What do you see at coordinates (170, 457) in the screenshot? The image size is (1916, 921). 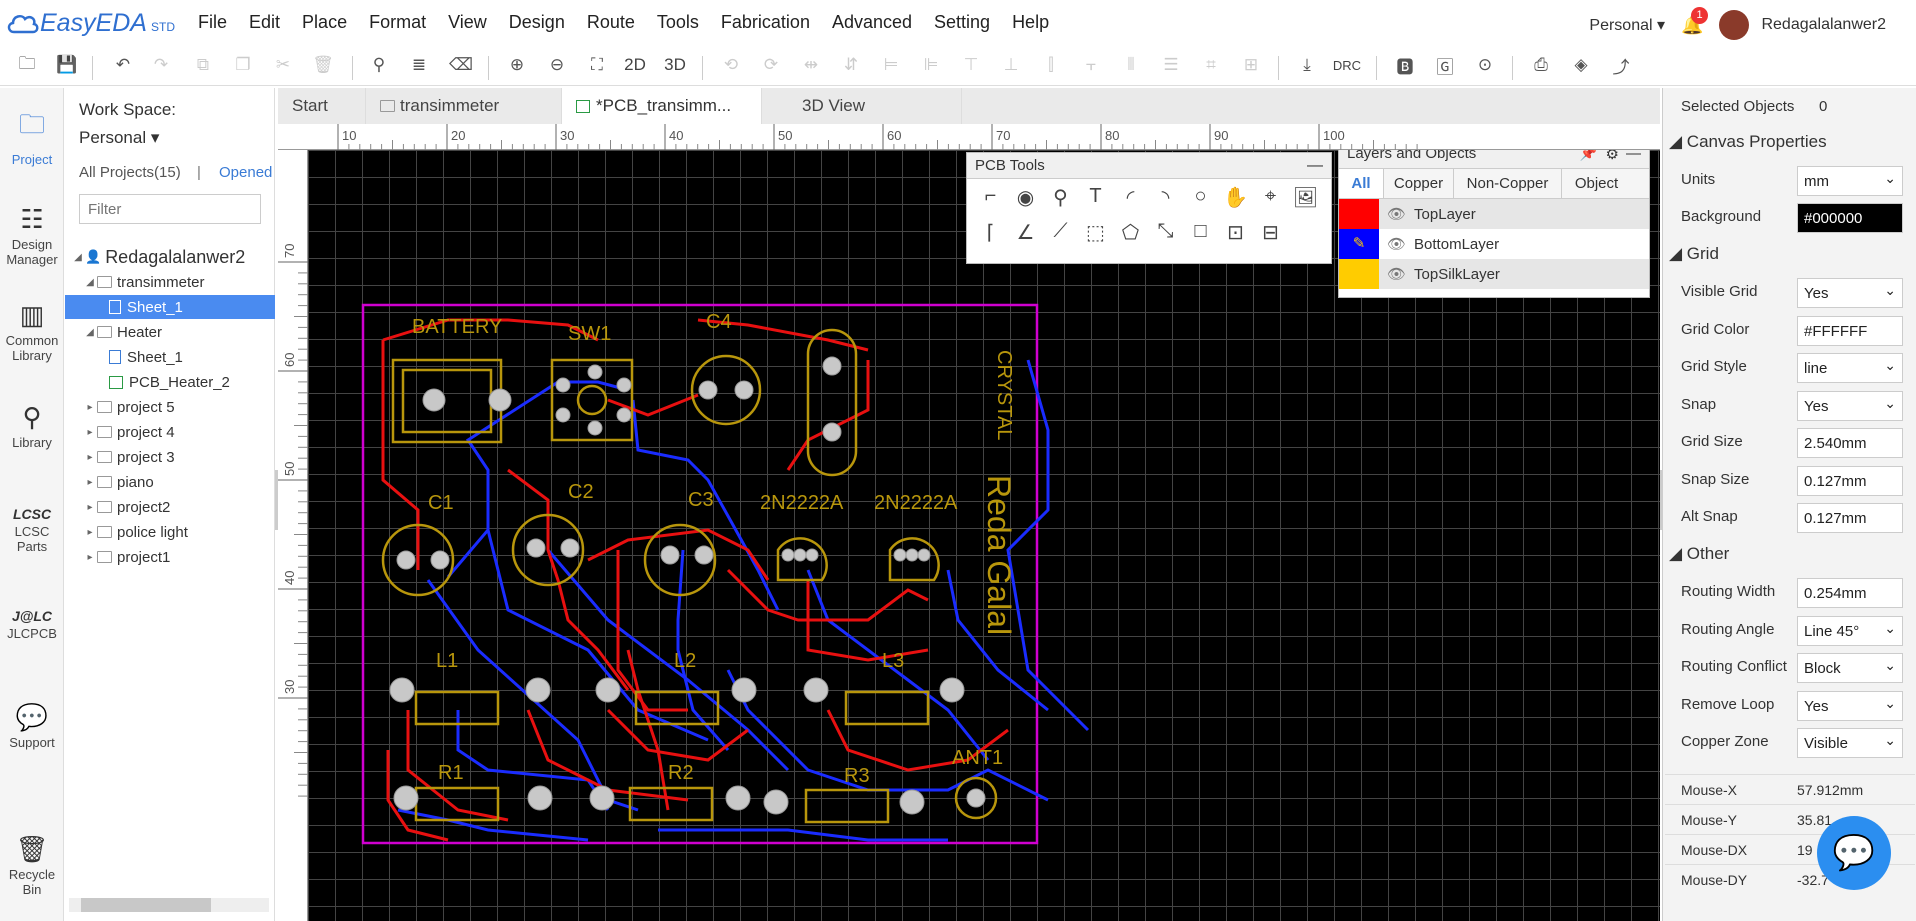 I see `tree-item: ▸ project 3` at bounding box center [170, 457].